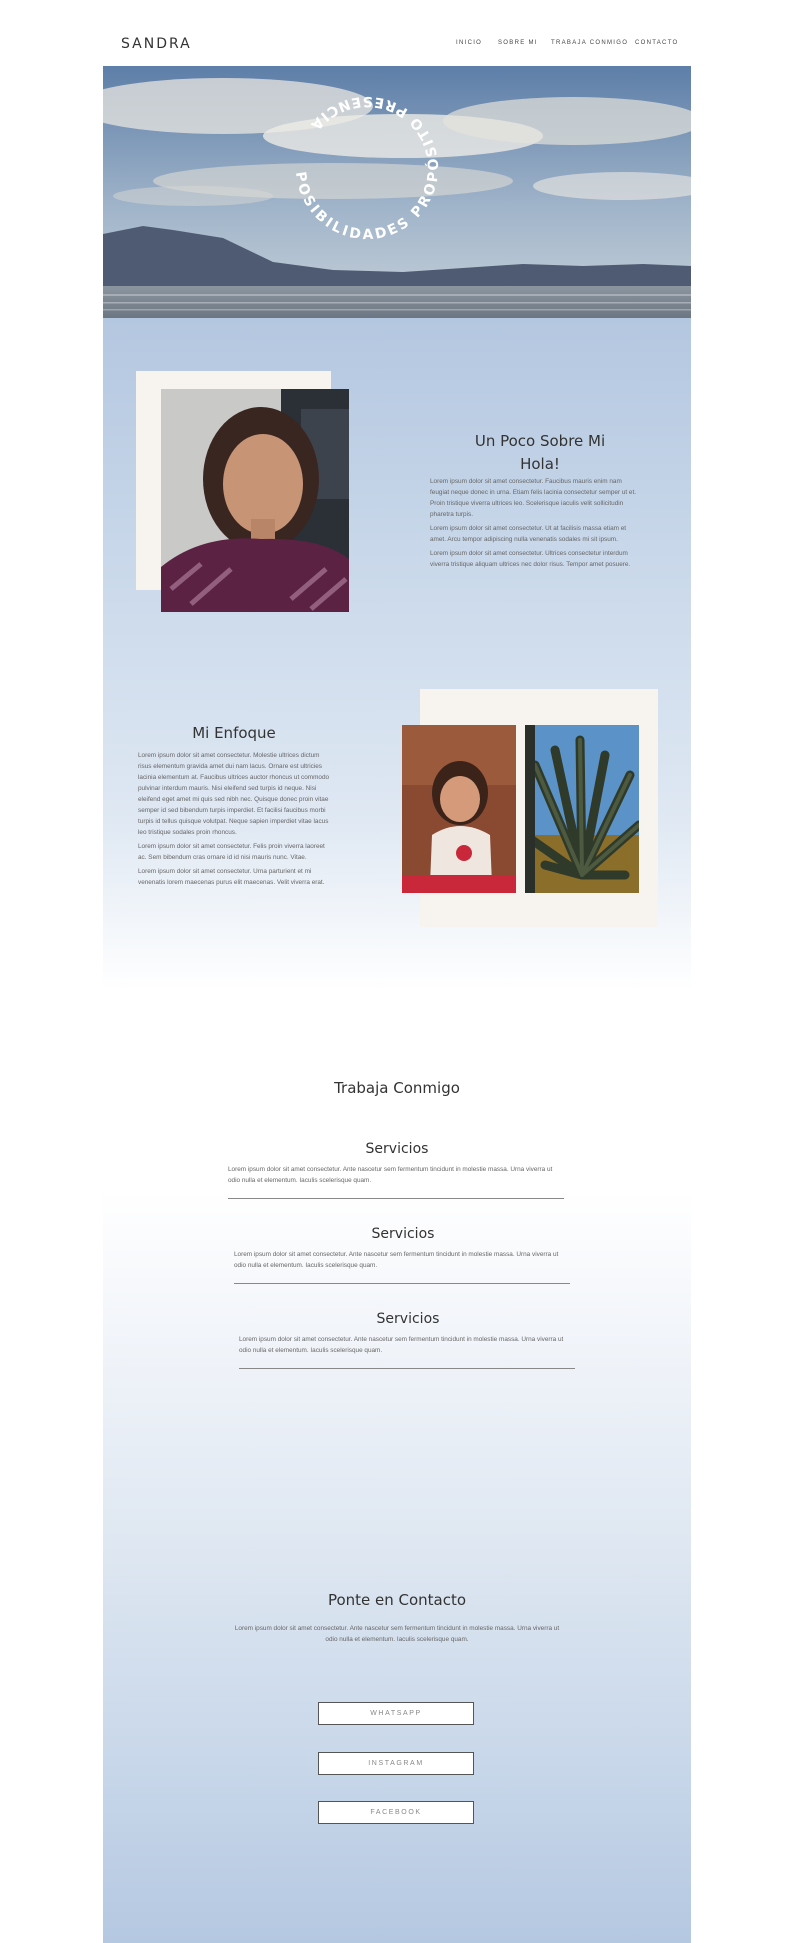 The width and height of the screenshot is (800, 1943). I want to click on site-logo: SANDRA, so click(156, 44).